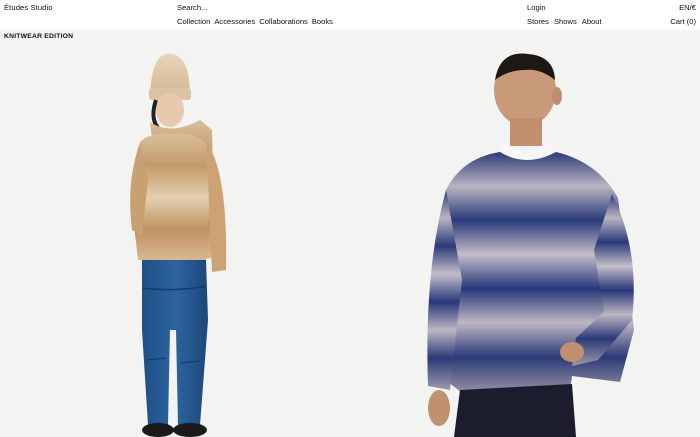 The width and height of the screenshot is (700, 437). What do you see at coordinates (283, 21) in the screenshot?
I see `nav-item-collaborations: Collaborations` at bounding box center [283, 21].